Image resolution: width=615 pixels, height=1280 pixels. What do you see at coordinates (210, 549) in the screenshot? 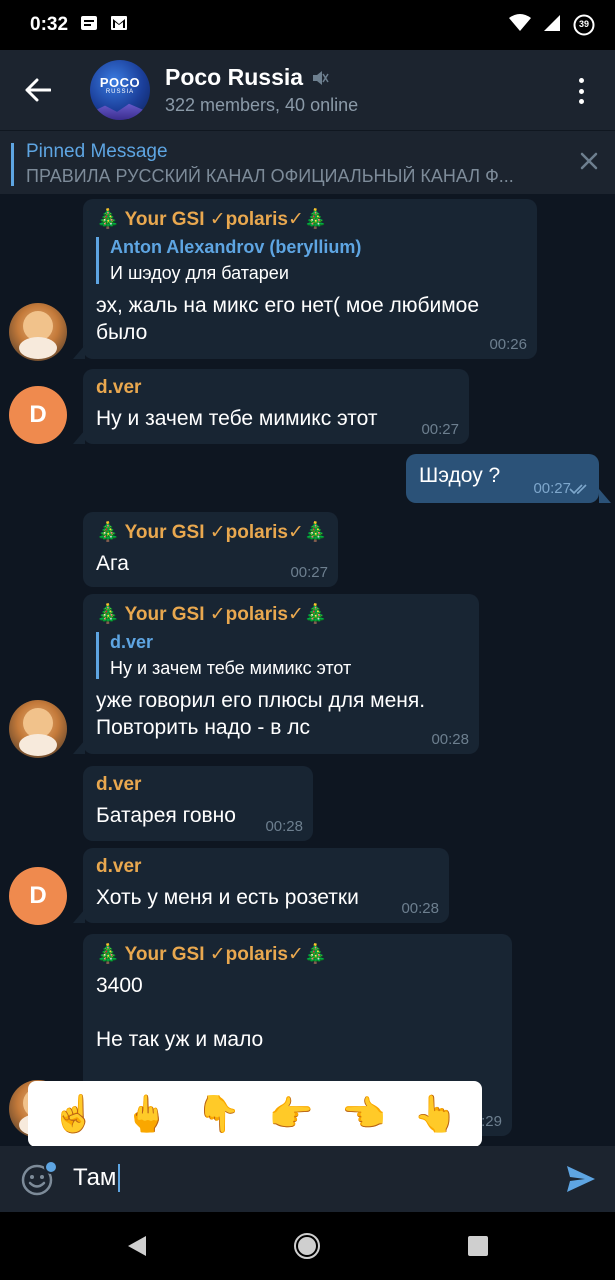
I see `message-bubble: 🎄 Your GSI ✓polaris✓🎄 Ага 00:27` at bounding box center [210, 549].